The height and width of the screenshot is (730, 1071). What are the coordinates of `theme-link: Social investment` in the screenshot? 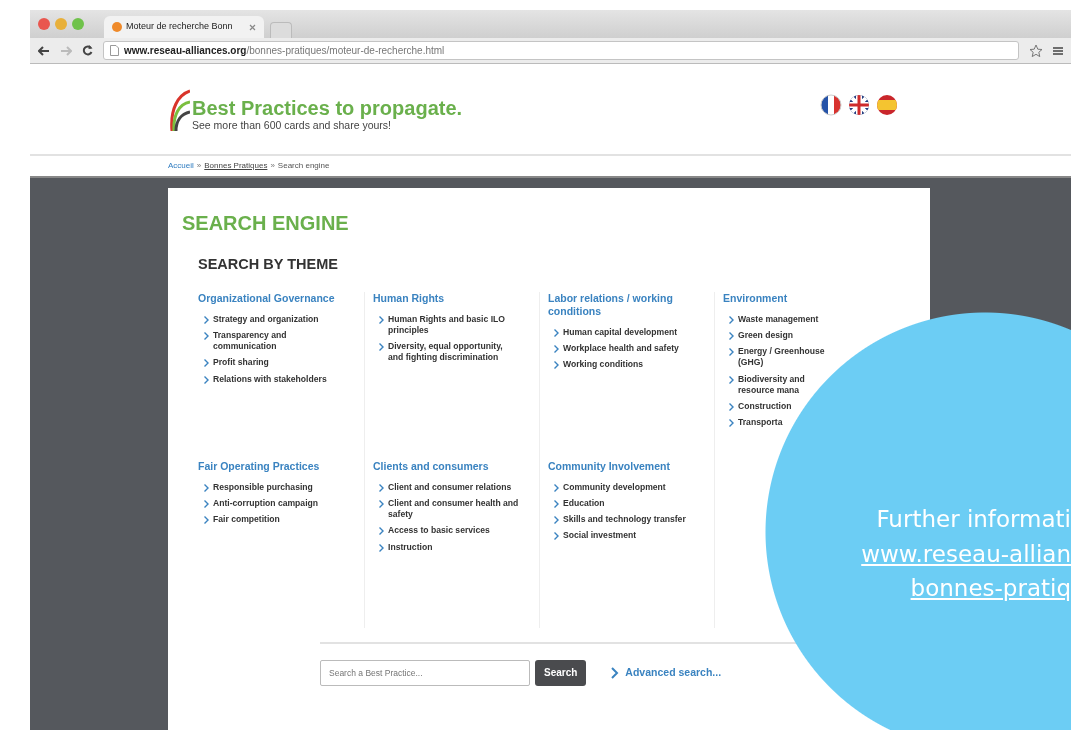 It's located at (595, 536).